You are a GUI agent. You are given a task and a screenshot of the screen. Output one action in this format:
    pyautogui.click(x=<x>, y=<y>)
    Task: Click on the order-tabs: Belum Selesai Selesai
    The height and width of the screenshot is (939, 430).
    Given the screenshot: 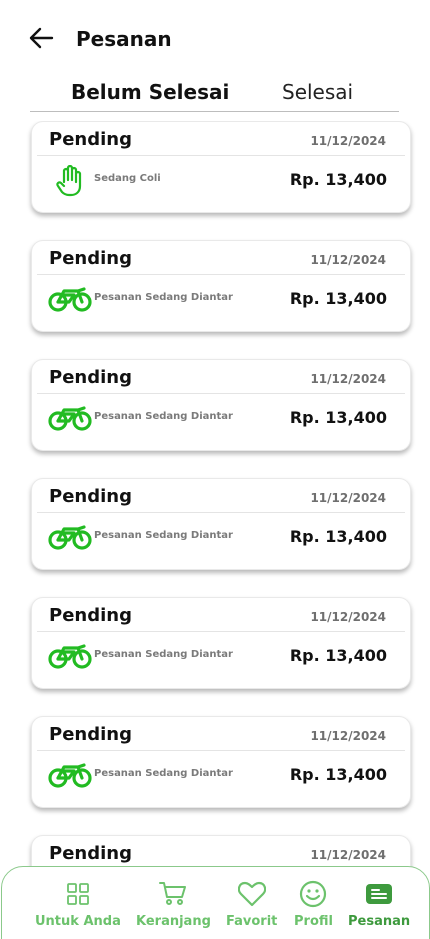 What is the action you would take?
    pyautogui.click(x=214, y=94)
    